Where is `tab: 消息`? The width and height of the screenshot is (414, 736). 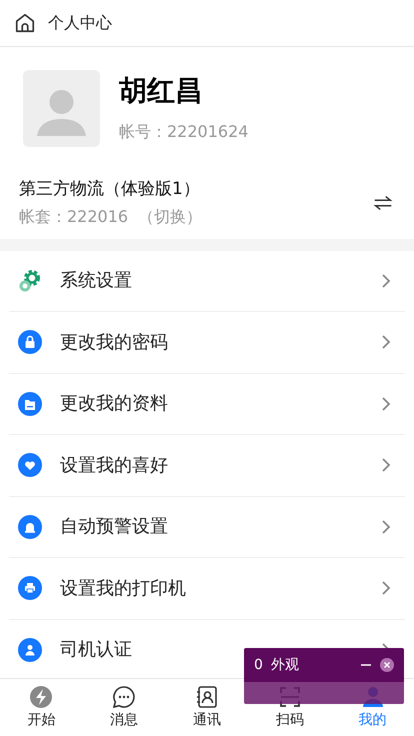
tab: 消息 is located at coordinates (124, 707).